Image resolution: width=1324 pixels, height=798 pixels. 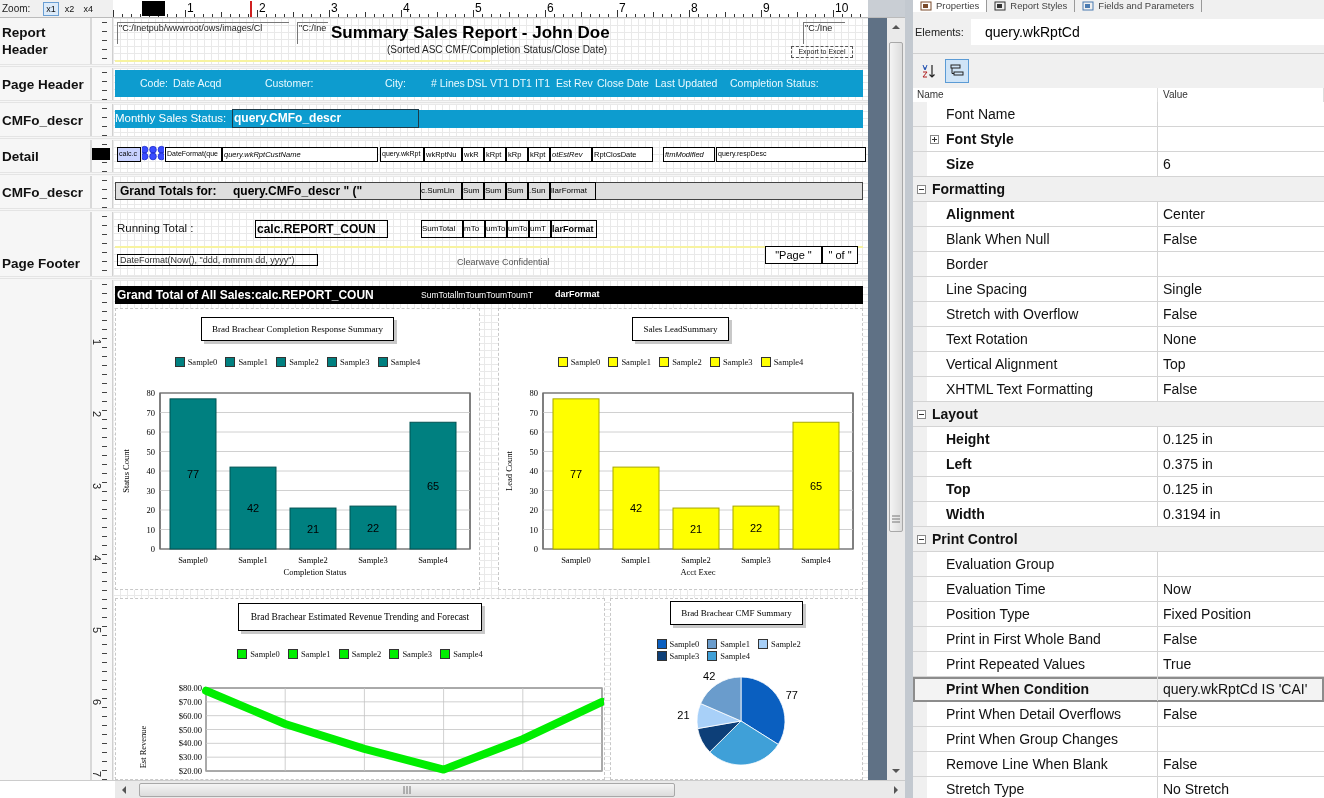 I want to click on report-subtitle: (Sorted ASC CMF/Completion Status/Close Date), so click(x=509, y=51).